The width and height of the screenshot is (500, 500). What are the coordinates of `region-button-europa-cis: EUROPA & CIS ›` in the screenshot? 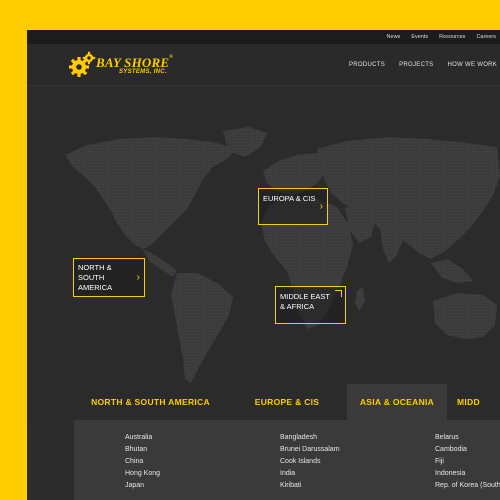 It's located at (293, 206).